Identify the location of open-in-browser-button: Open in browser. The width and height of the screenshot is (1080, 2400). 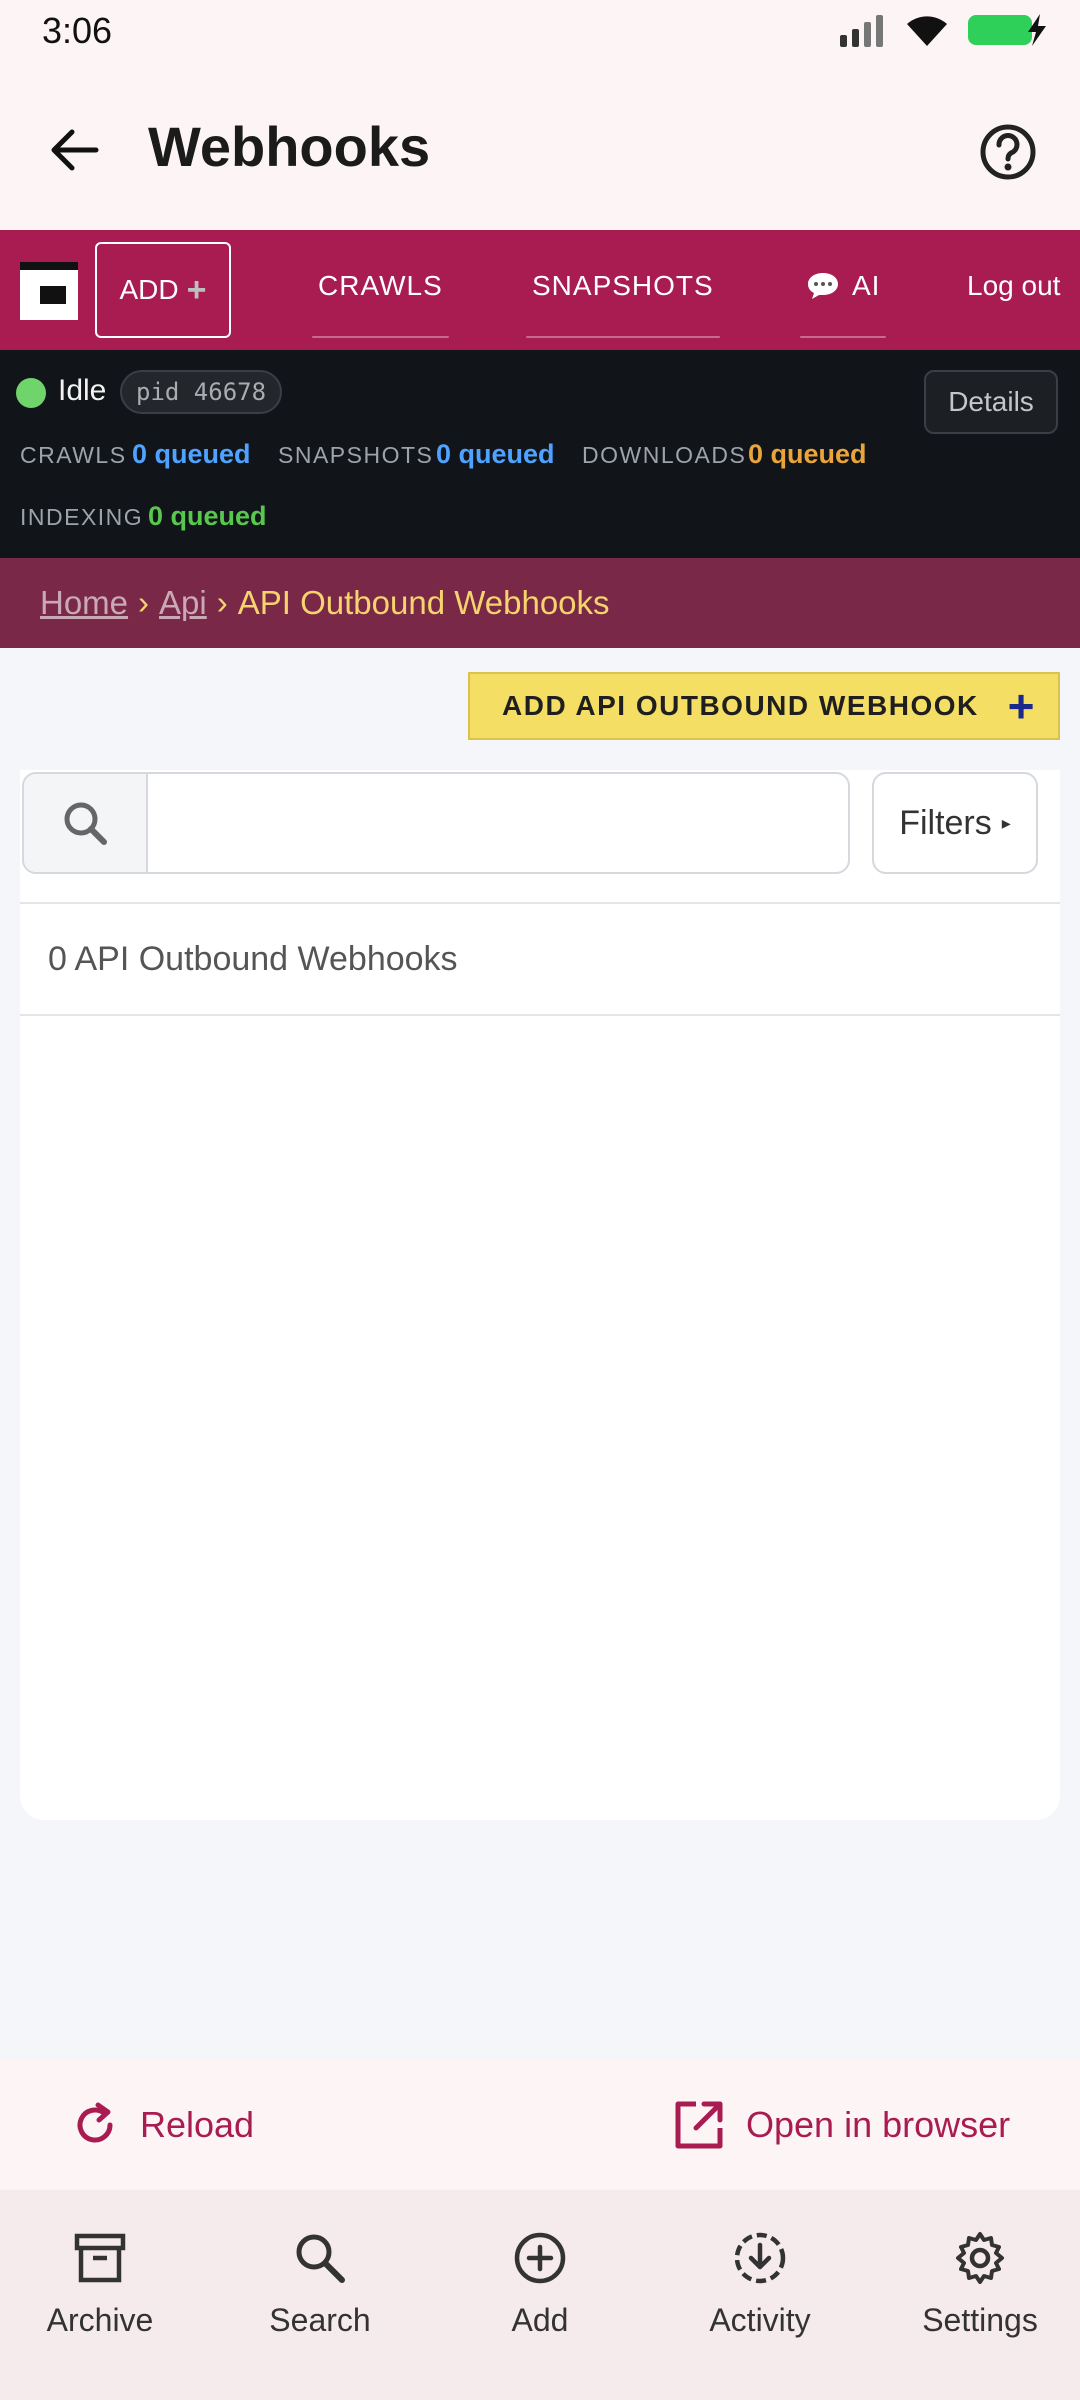
(841, 2125).